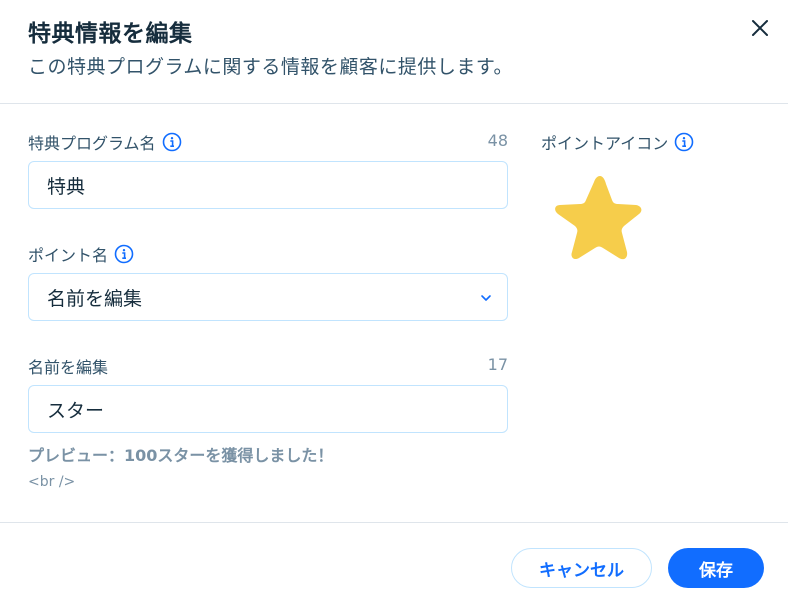 This screenshot has height=606, width=788. I want to click on close-icon, so click(760, 28).